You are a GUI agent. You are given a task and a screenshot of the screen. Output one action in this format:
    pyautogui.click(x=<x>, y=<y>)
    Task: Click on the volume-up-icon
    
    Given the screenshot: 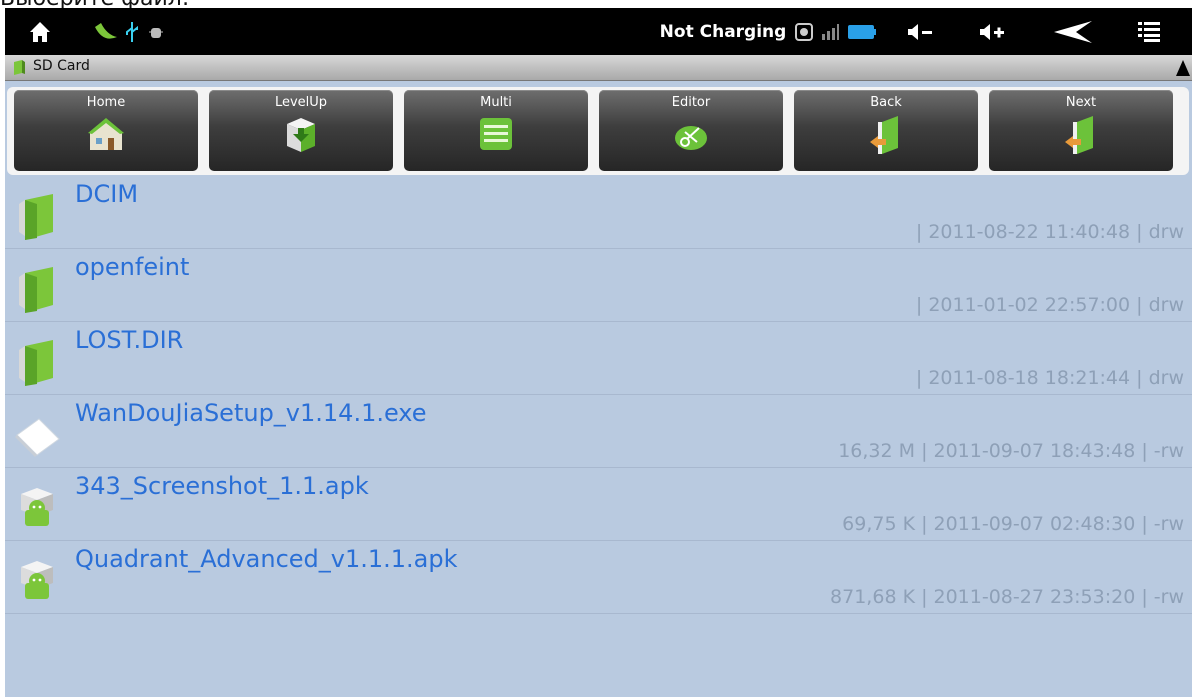 What is the action you would take?
    pyautogui.click(x=992, y=31)
    